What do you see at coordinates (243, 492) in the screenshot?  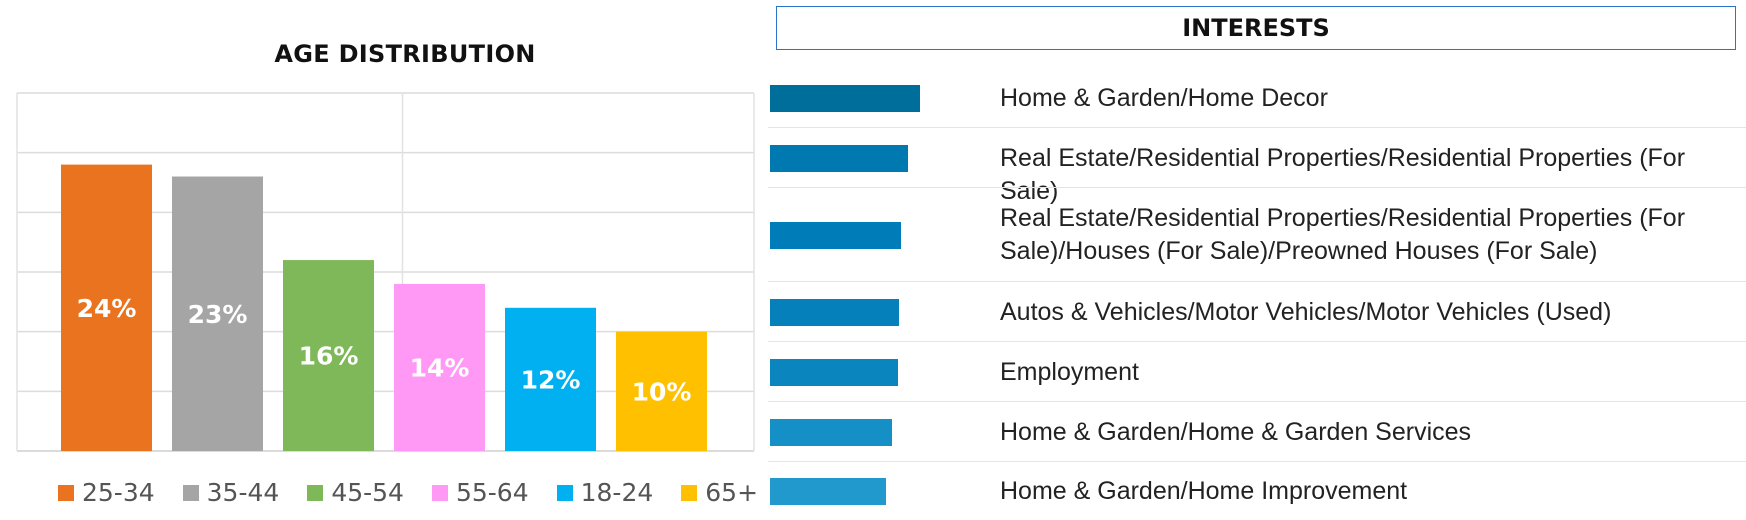 I see `legend-label: 35-44` at bounding box center [243, 492].